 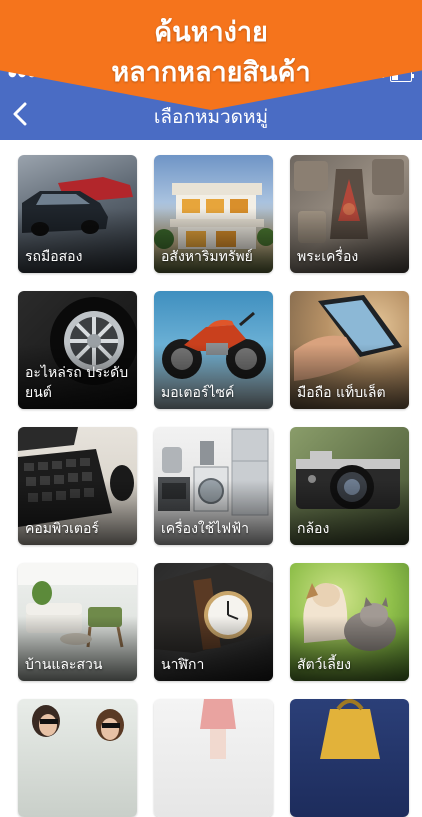 I want to click on category-tile-used-cars: รถมือสอง, so click(x=77, y=214).